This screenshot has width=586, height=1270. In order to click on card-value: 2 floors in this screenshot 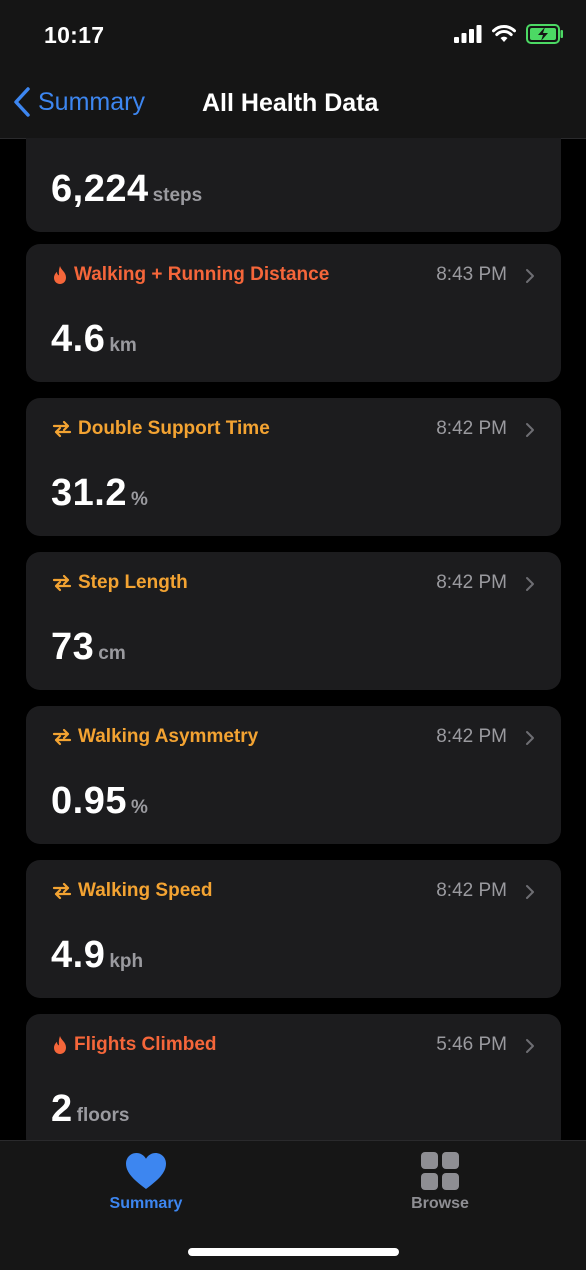, I will do `click(90, 1109)`.